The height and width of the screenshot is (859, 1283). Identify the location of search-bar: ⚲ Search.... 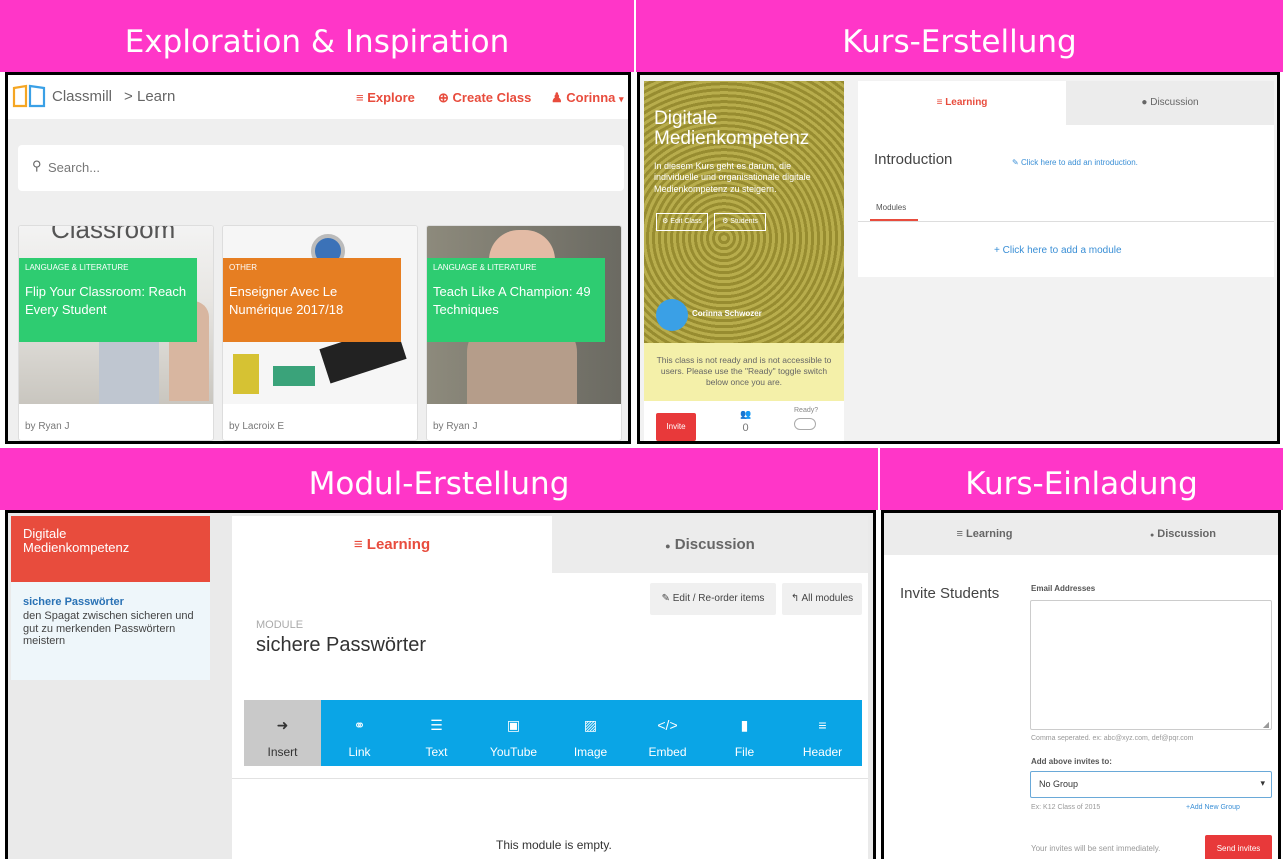
(321, 168).